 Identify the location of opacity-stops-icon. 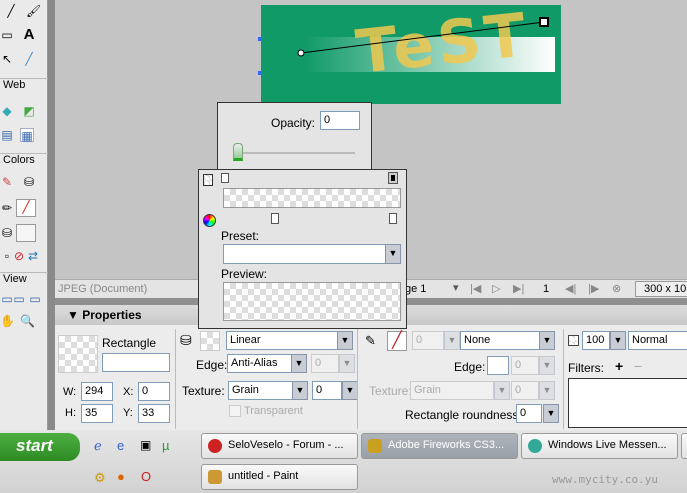
(208, 180).